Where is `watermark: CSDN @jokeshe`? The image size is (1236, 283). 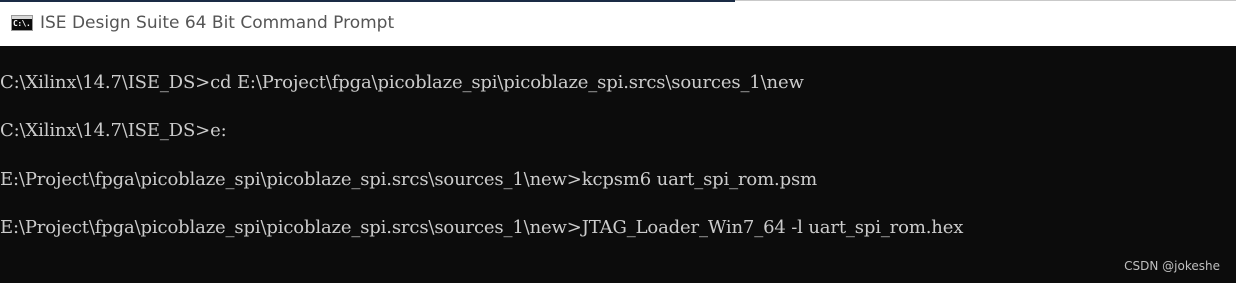 watermark: CSDN @jokeshe is located at coordinates (1172, 266).